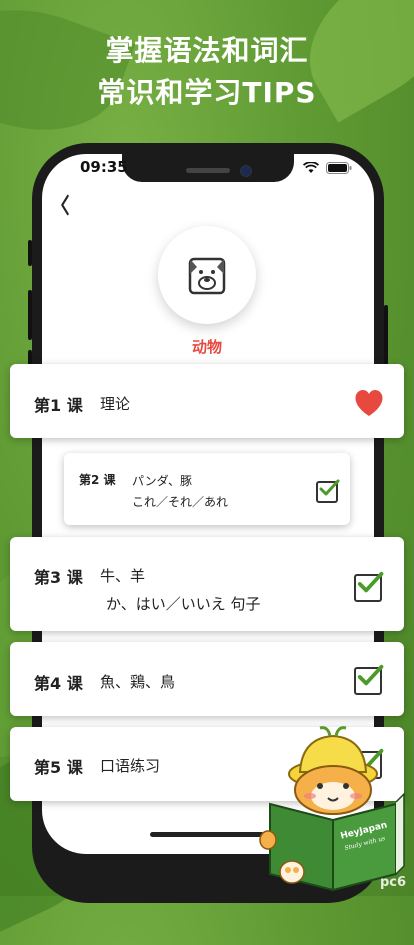 The image size is (414, 945). Describe the element at coordinates (311, 166) in the screenshot. I see `wifi-icon` at that location.